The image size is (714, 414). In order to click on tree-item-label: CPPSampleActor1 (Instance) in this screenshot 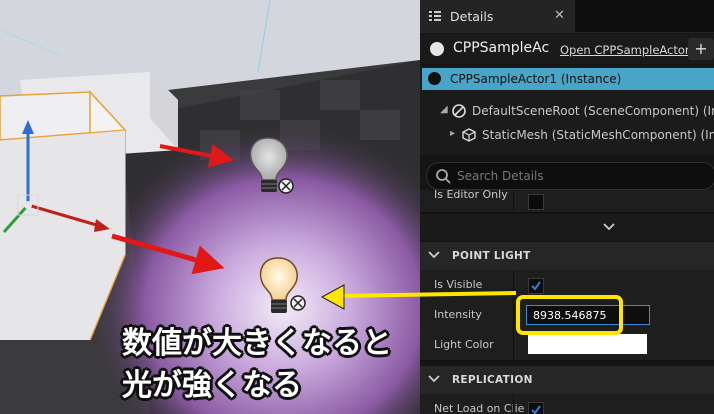, I will do `click(536, 79)`.